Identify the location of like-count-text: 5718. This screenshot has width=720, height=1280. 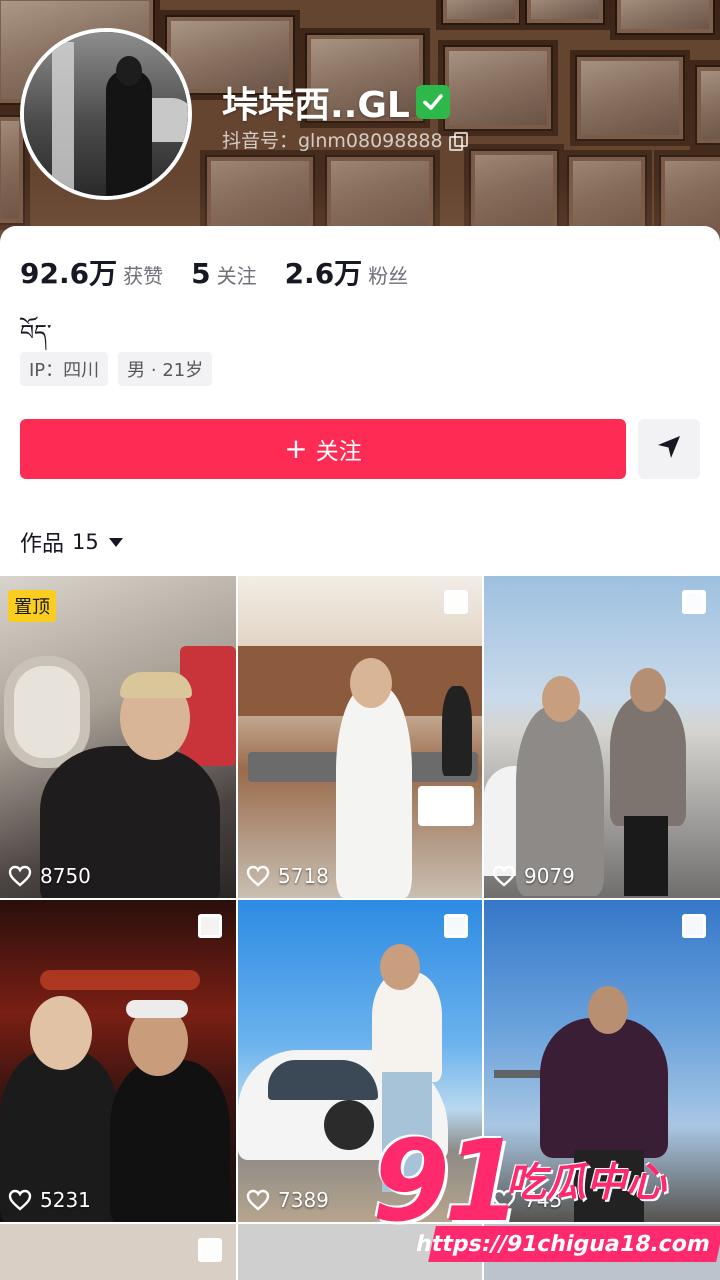
(303, 876).